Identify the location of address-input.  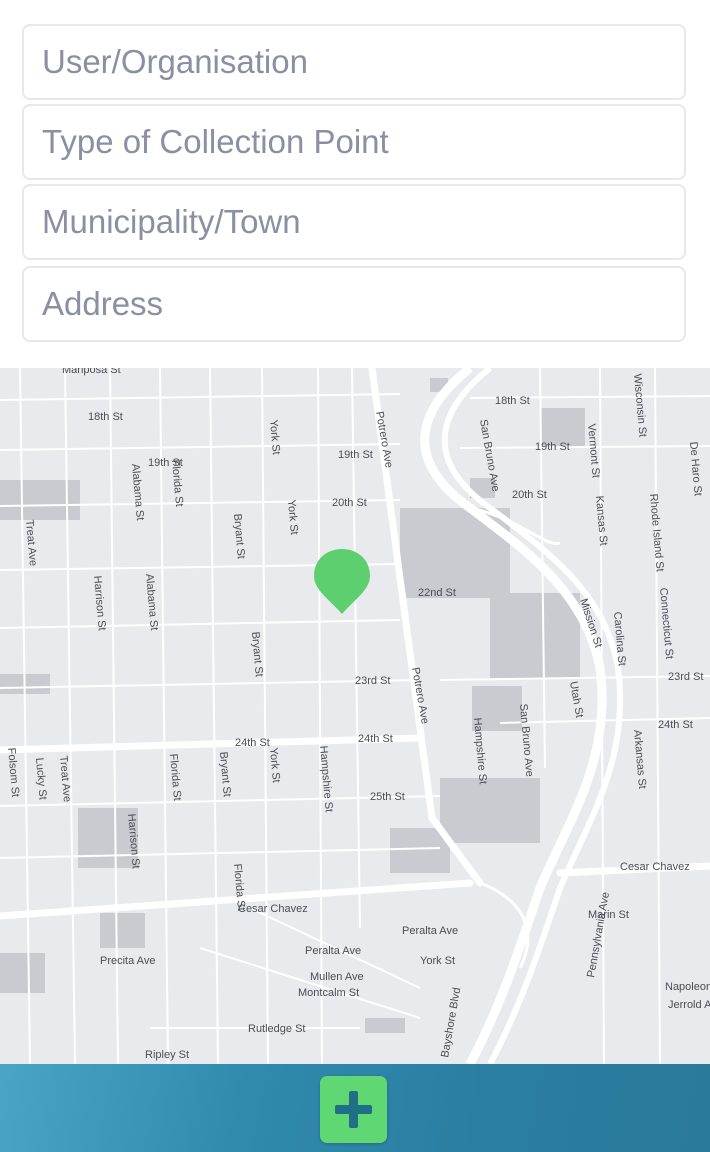
(354, 304).